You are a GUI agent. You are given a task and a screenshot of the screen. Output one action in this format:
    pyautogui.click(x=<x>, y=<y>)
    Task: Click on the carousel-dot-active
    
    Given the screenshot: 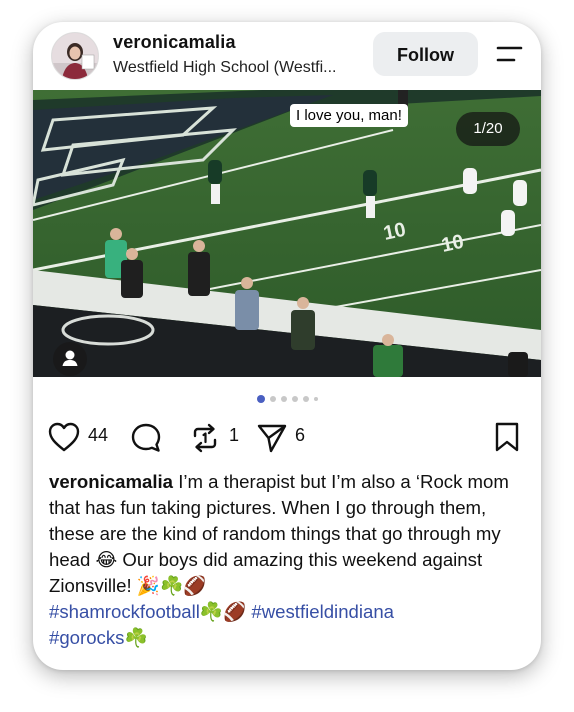 What is the action you would take?
    pyautogui.click(x=261, y=399)
    